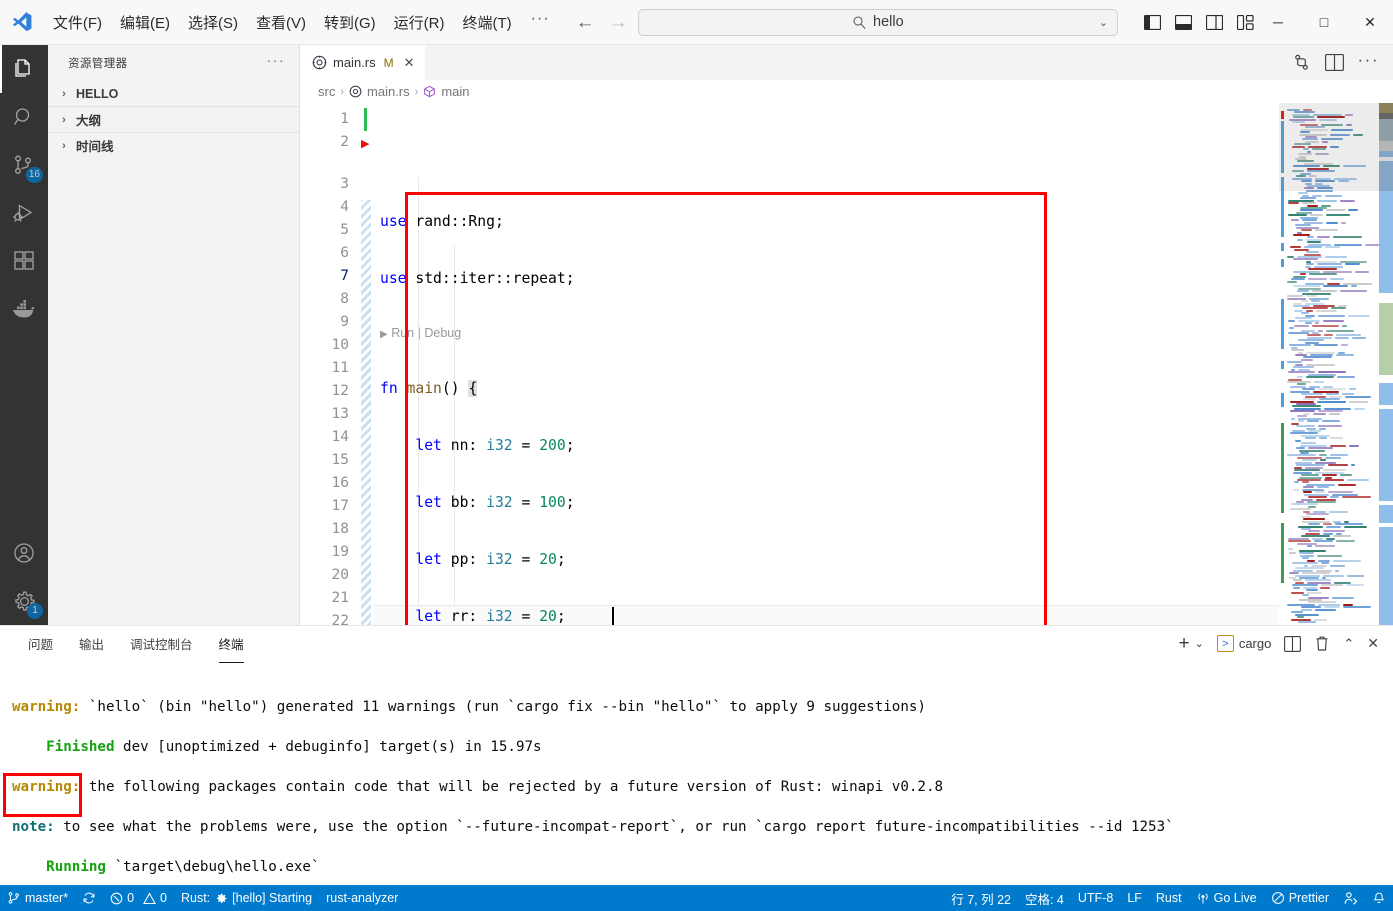  Describe the element at coordinates (246, 898) in the screenshot. I see `status-rust-analyzer: Rust: [hello] Starting` at that location.